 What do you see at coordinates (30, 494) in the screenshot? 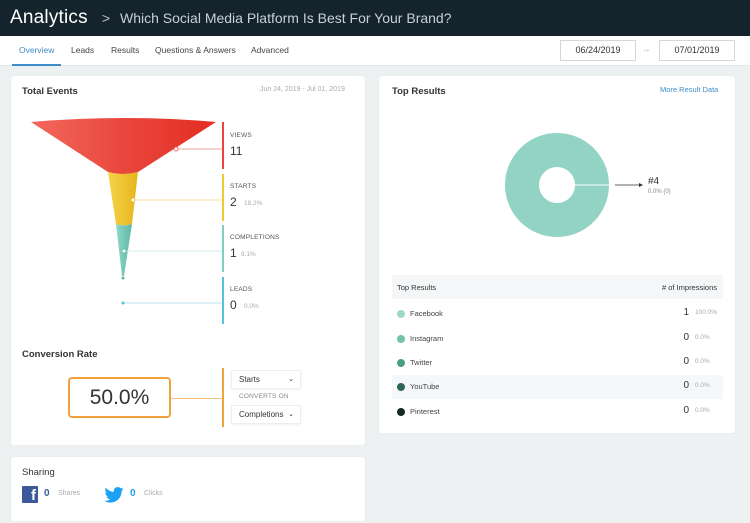
I see `facebook-icon: f` at bounding box center [30, 494].